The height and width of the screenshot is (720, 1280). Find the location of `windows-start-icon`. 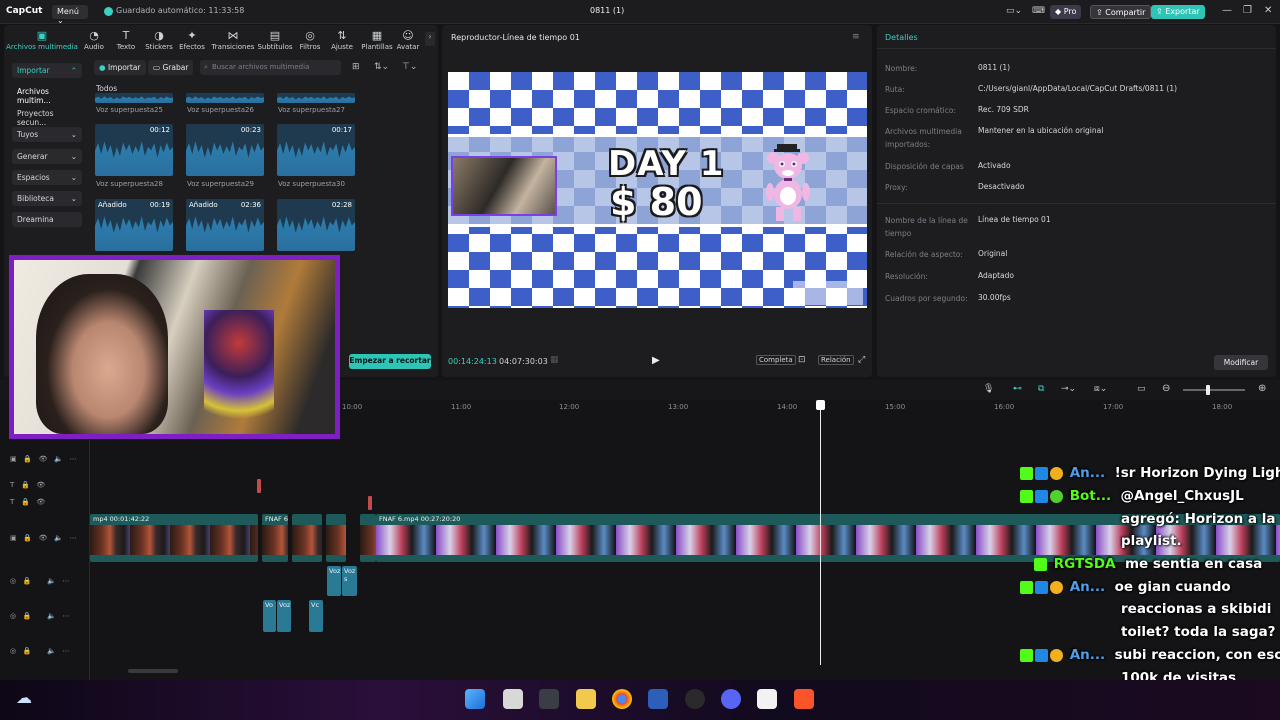

windows-start-icon is located at coordinates (475, 699).